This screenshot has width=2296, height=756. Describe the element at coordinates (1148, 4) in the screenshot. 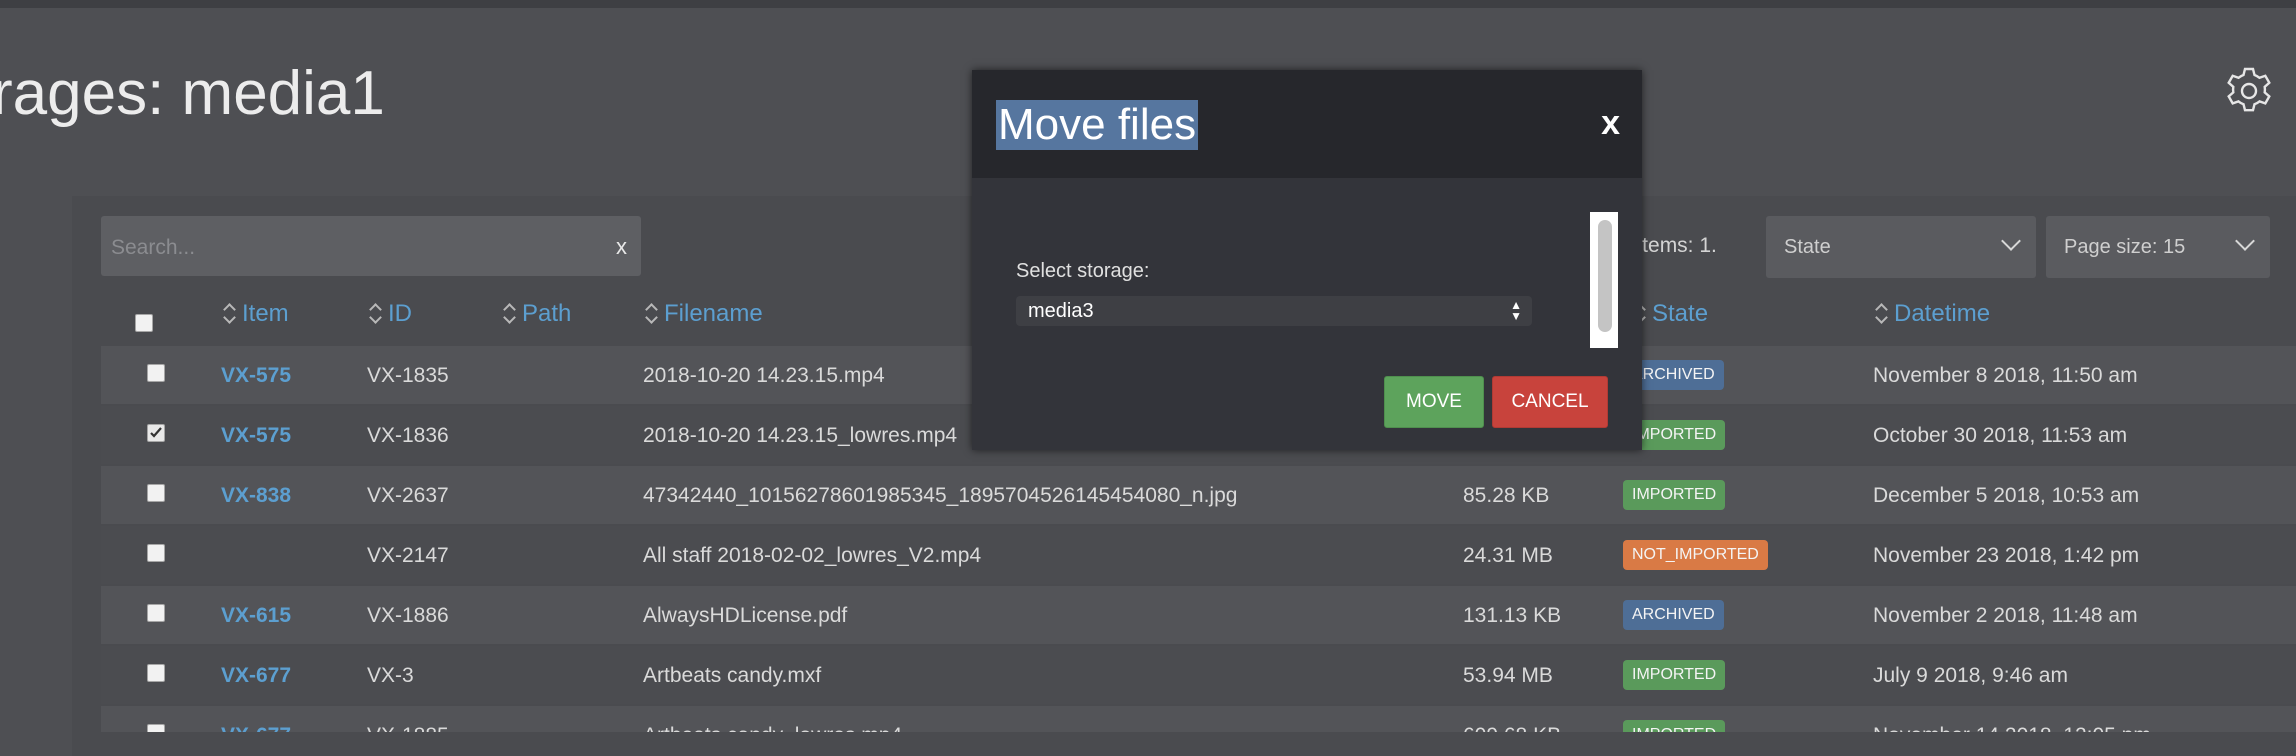

I see `top-bar` at that location.